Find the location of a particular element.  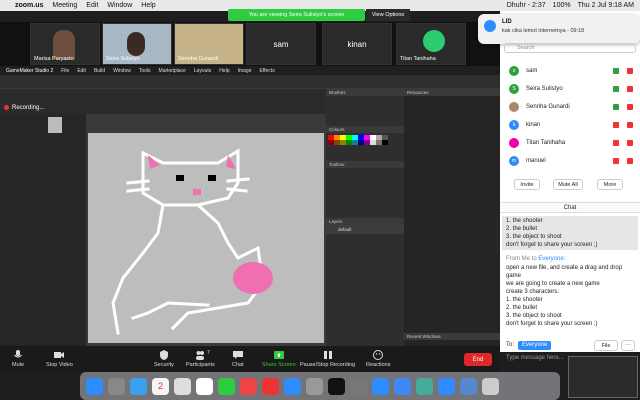

thumb-seira: Seira Sulistyo is located at coordinates (137, 44).